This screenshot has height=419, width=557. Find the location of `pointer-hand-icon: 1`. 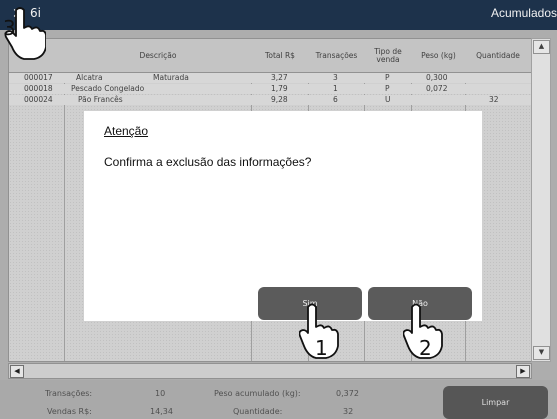

pointer-hand-icon: 1 is located at coordinates (319, 331).